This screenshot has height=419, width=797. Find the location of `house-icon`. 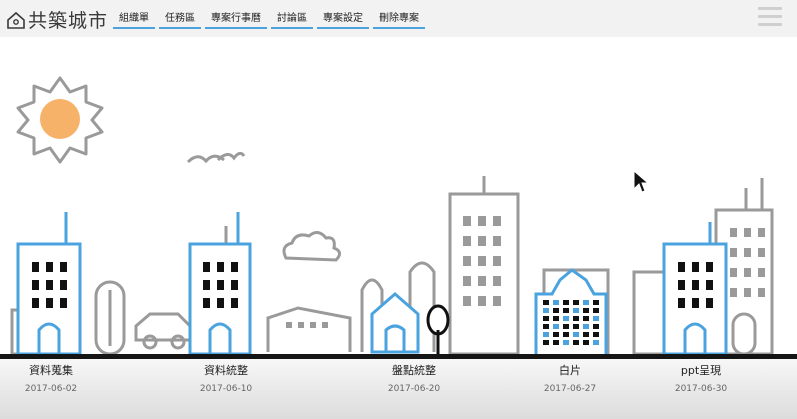

house-icon is located at coordinates (16, 20).